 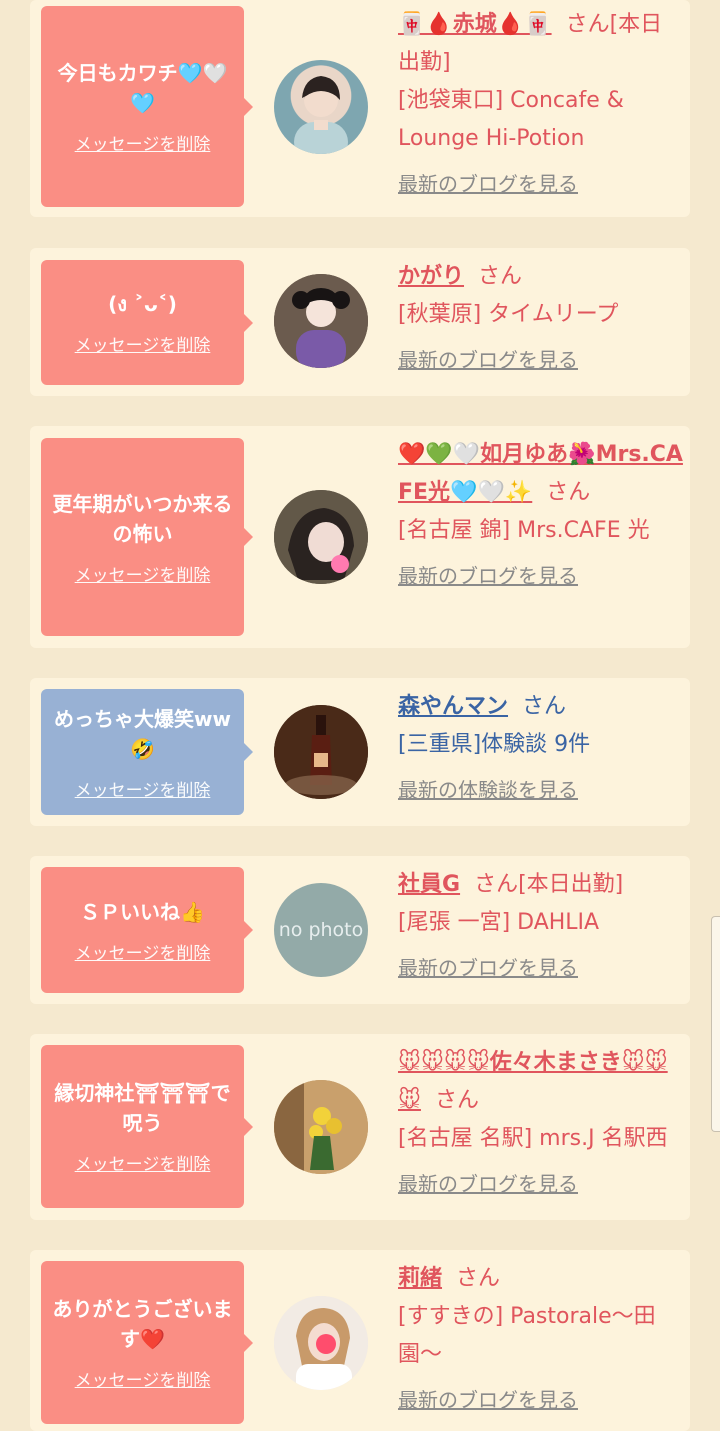 What do you see at coordinates (511, 119) in the screenshot?
I see `shop-label: [池袋東口] Concafe & Lounge Hi-Potion` at bounding box center [511, 119].